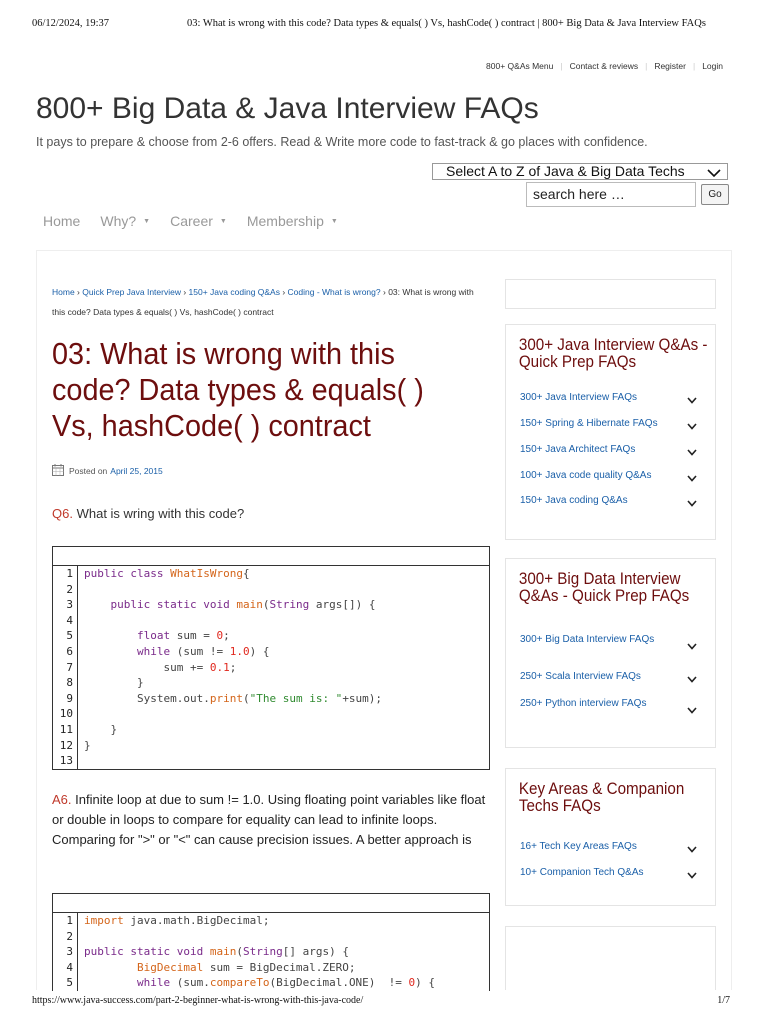  I want to click on sidebar-link: 150+ Spring & Hibernate FAQs, so click(612, 424).